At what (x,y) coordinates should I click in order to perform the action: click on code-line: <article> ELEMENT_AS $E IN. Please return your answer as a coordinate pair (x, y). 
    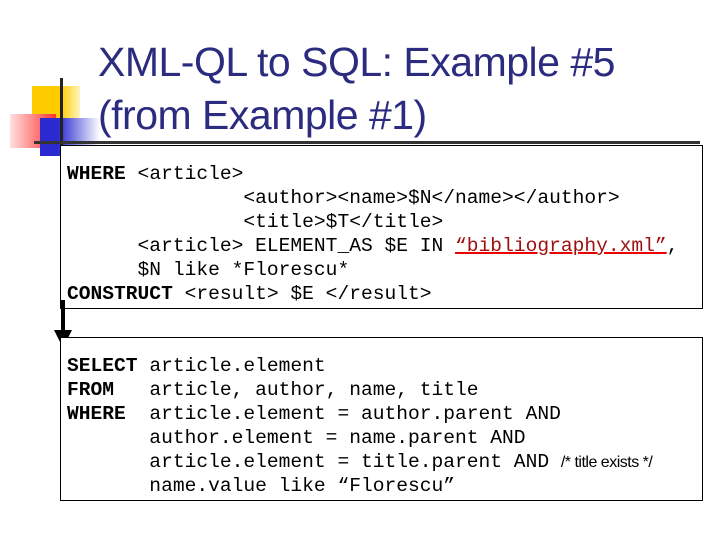
    Looking at the image, I should click on (261, 246).